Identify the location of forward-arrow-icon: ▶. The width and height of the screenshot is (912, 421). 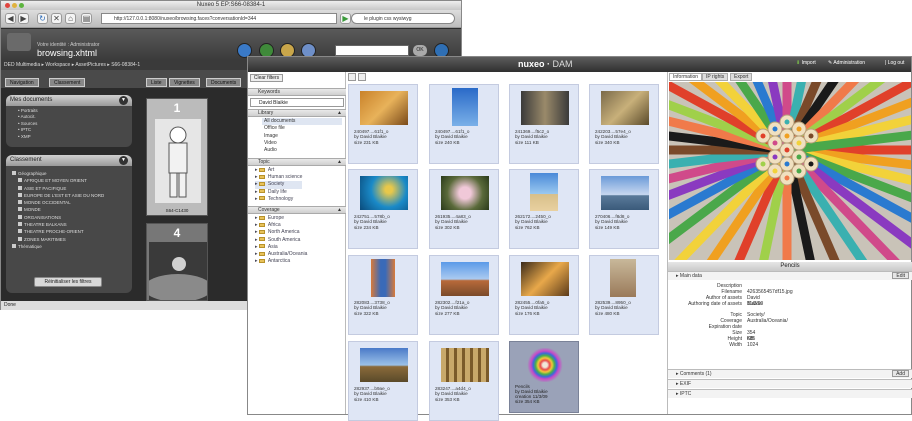
(23, 18).